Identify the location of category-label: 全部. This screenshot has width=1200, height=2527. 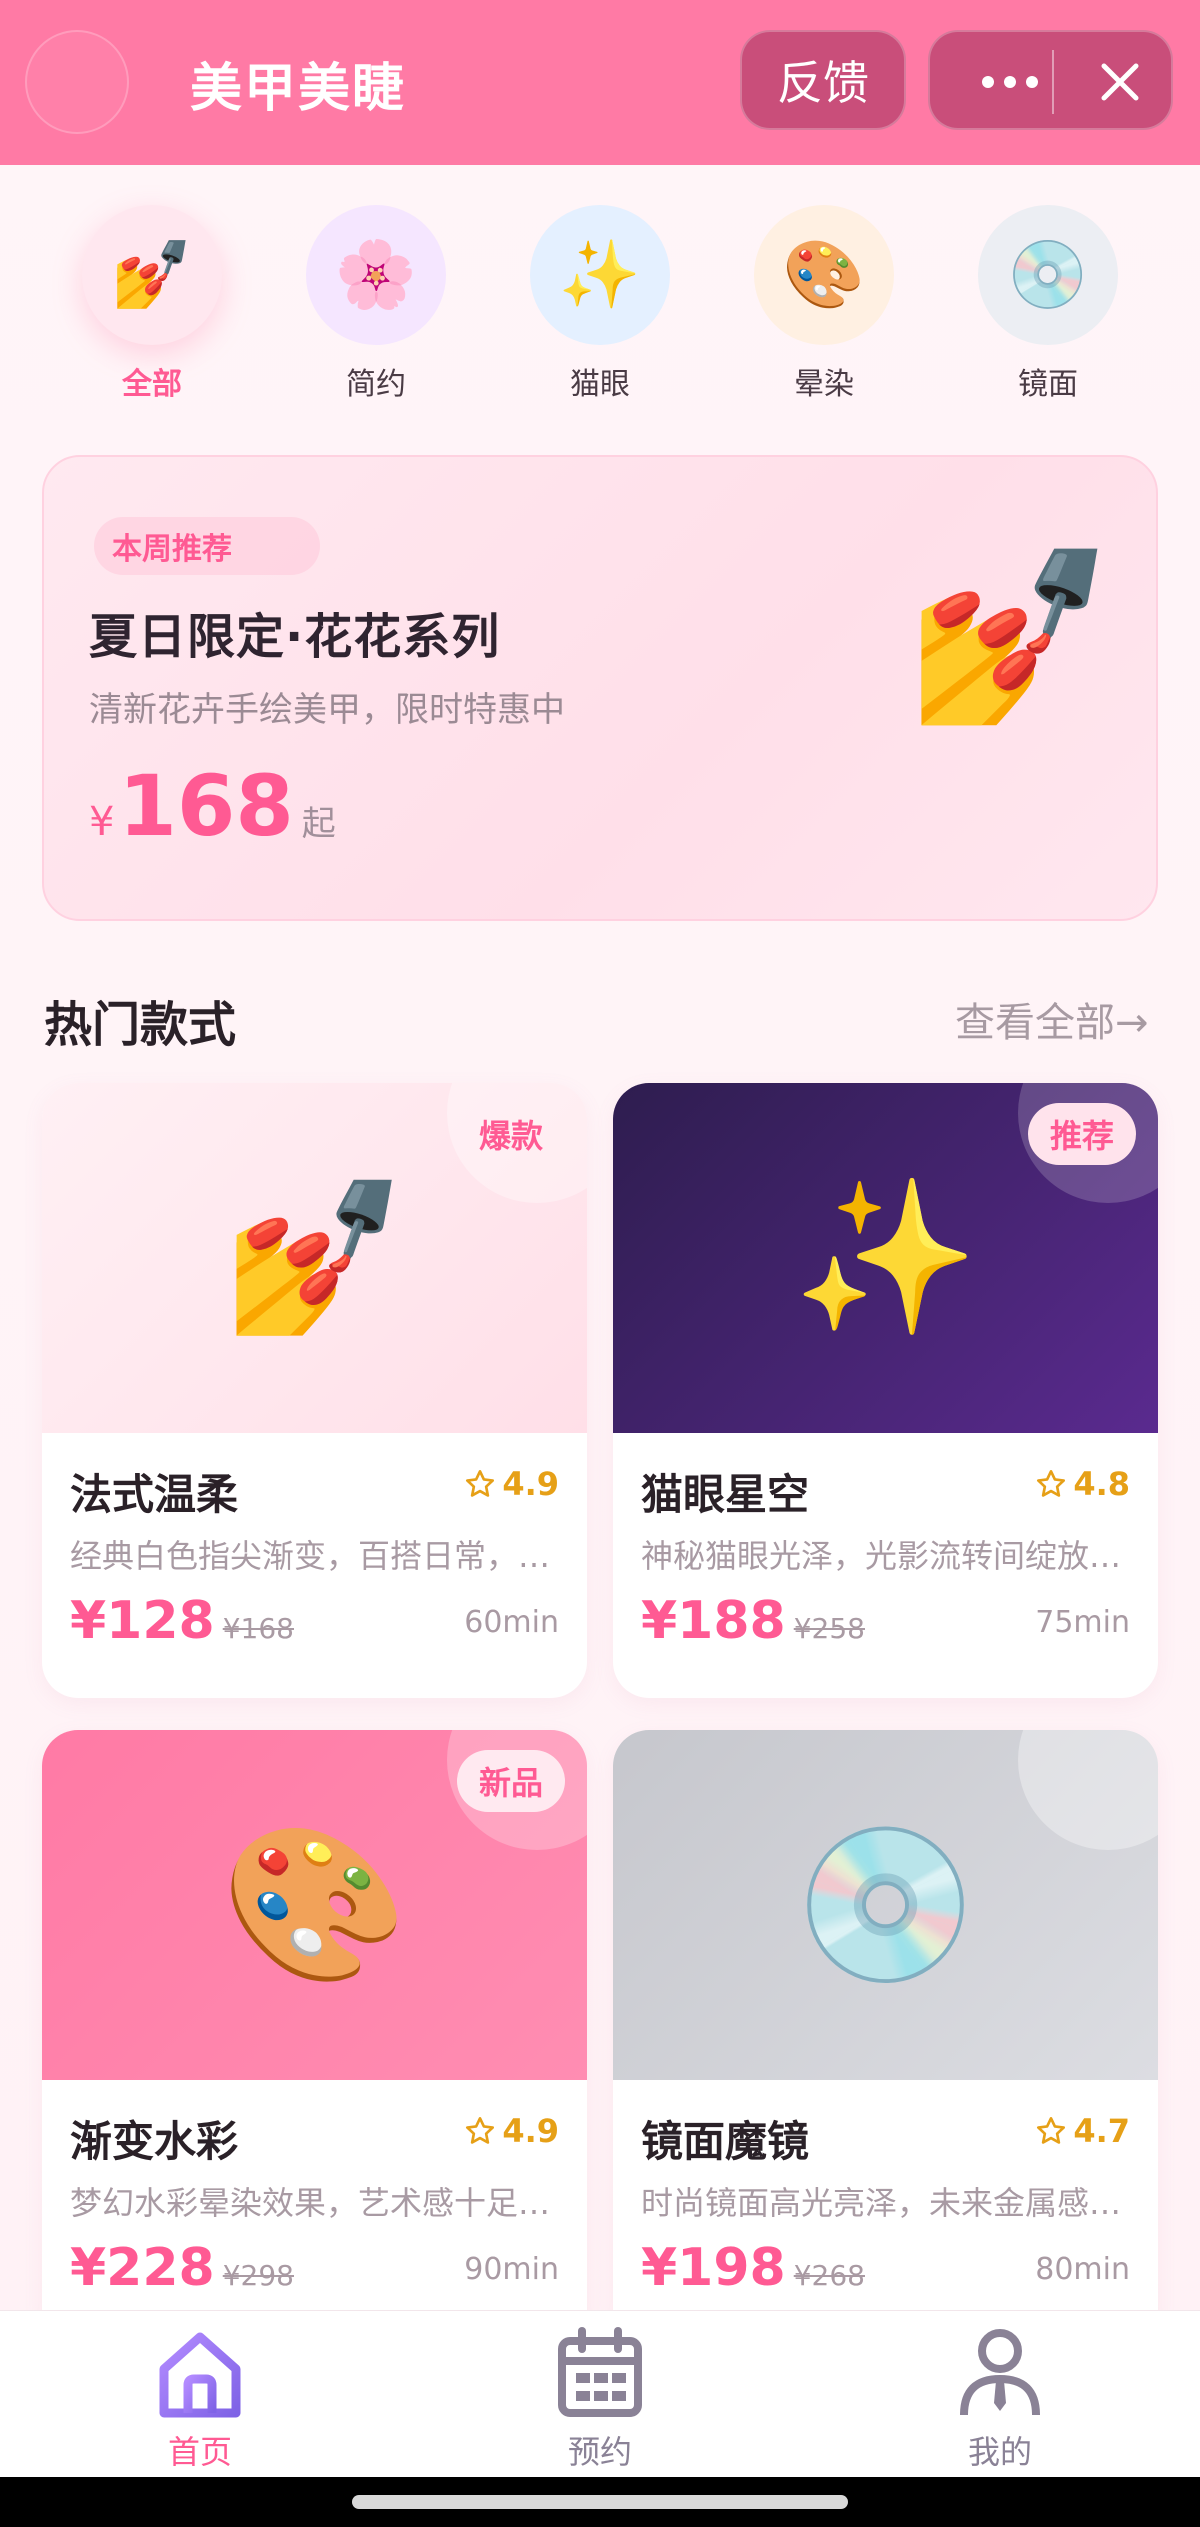
(152, 384).